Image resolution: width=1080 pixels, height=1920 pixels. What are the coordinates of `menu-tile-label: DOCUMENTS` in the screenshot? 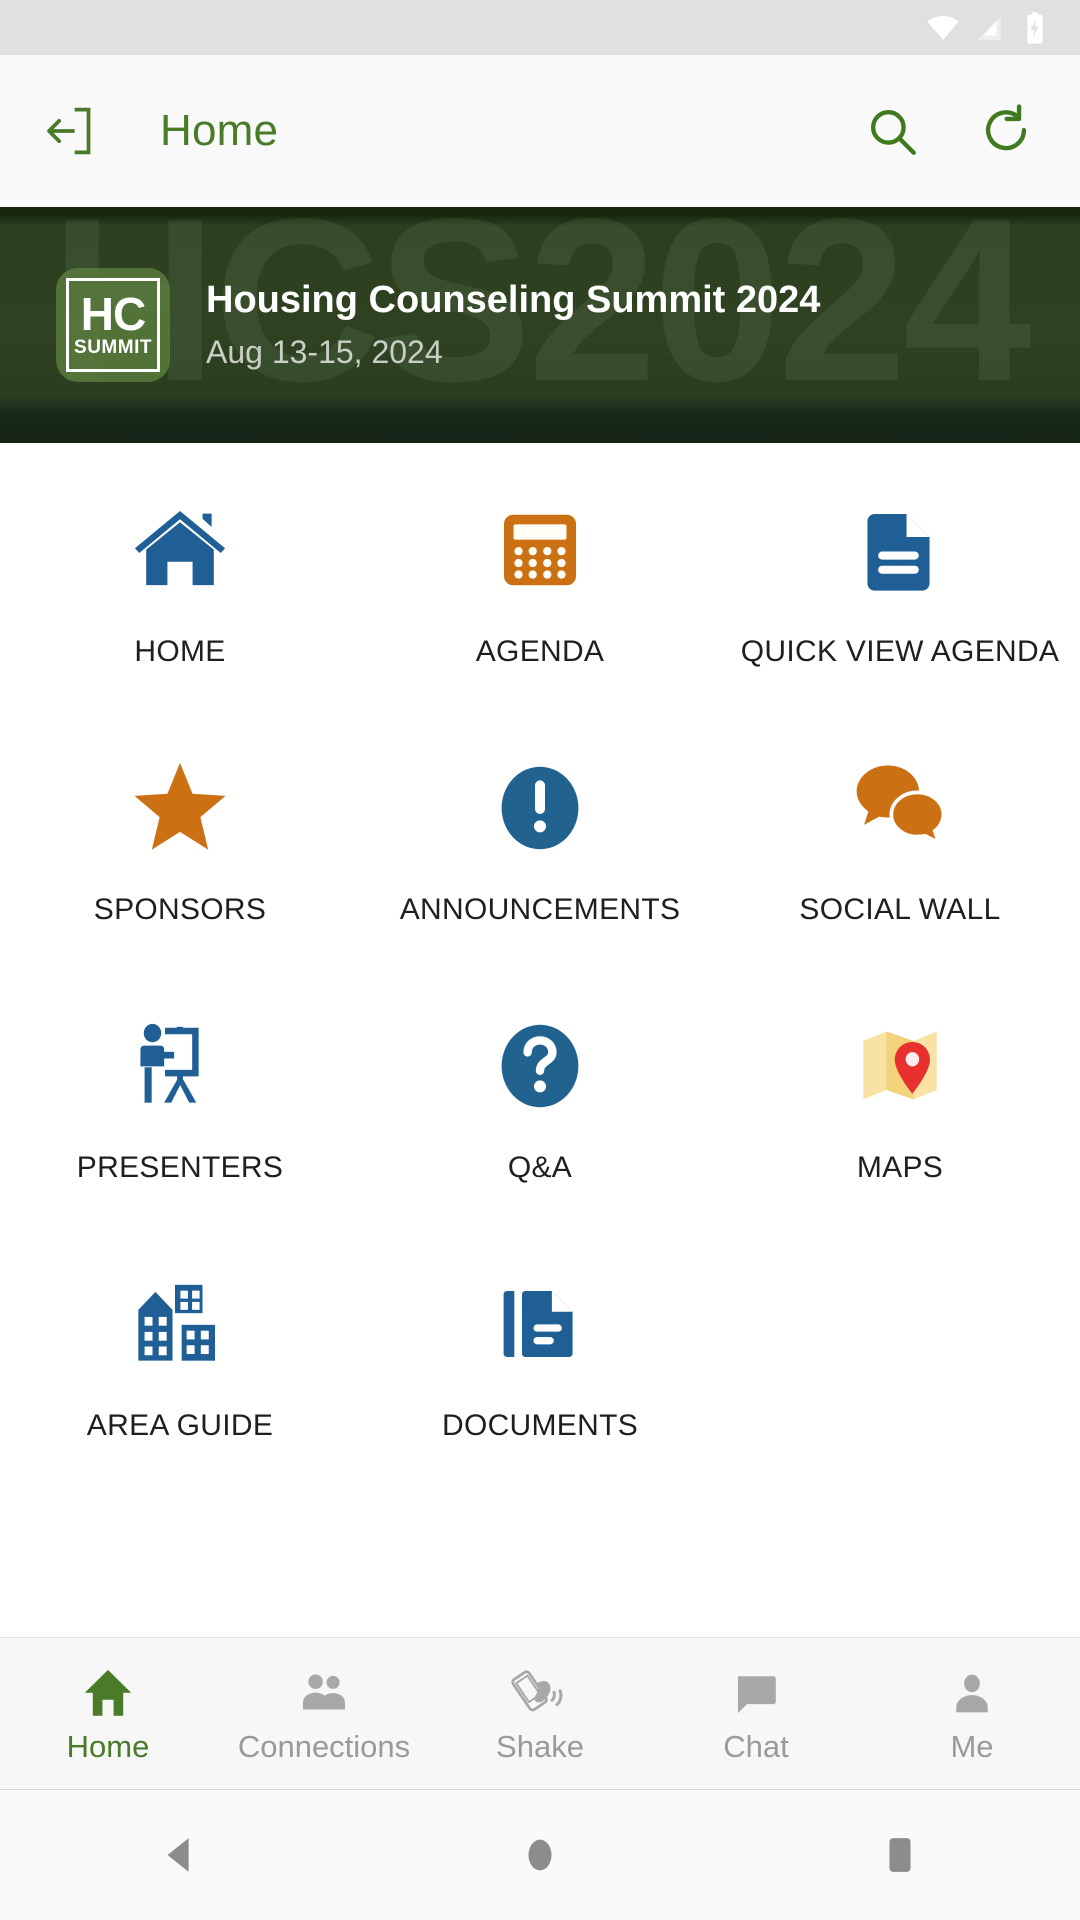 It's located at (540, 1425).